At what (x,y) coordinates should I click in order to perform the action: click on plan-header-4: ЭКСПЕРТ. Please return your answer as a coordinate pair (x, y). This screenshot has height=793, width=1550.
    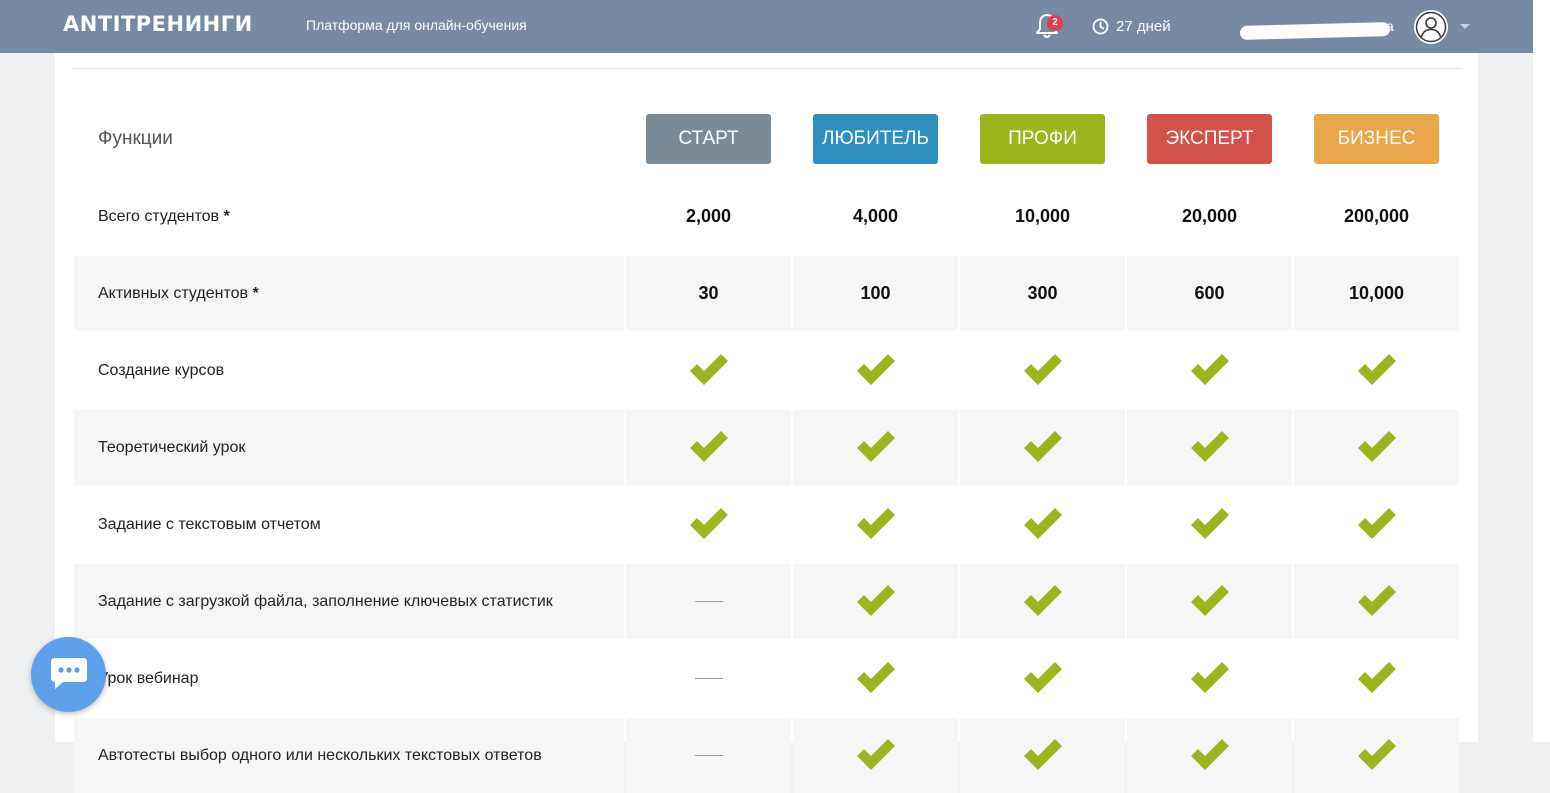
    Looking at the image, I should click on (1209, 139).